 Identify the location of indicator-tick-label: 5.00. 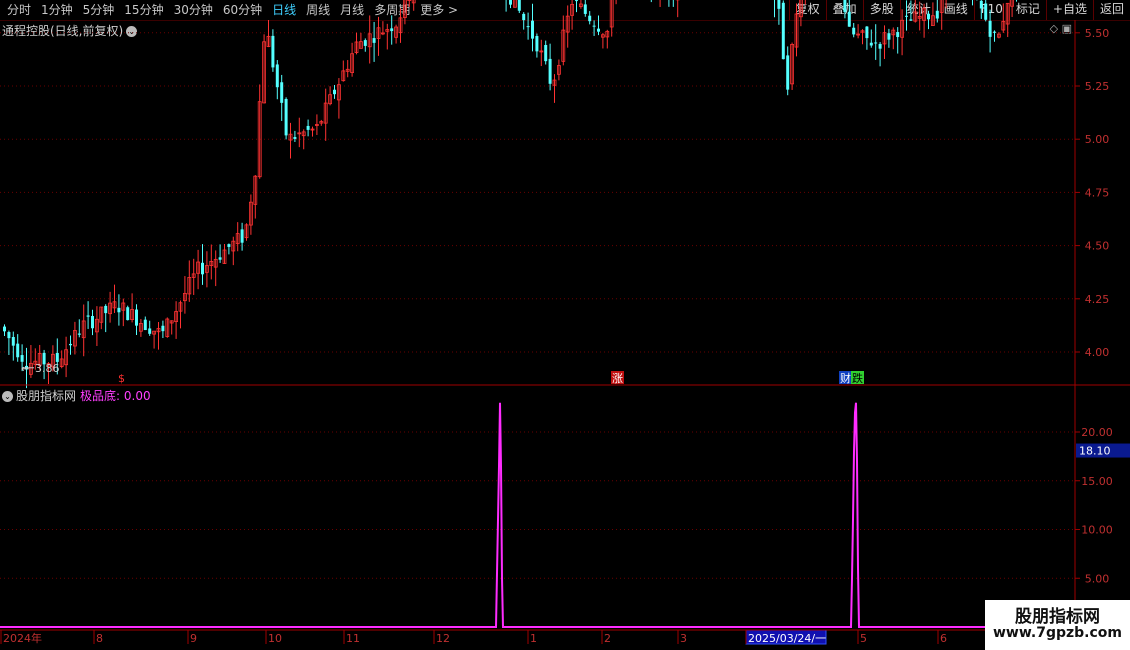
(1097, 578).